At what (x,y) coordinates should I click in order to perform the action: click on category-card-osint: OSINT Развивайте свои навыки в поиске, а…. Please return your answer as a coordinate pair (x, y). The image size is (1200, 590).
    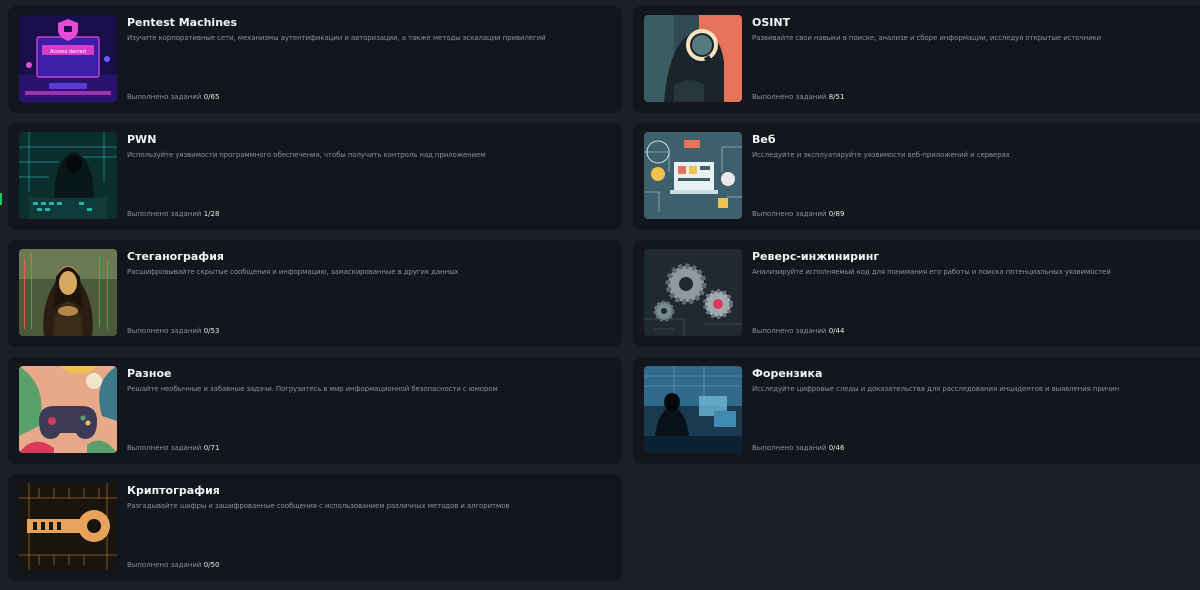
    Looking at the image, I should click on (916, 59).